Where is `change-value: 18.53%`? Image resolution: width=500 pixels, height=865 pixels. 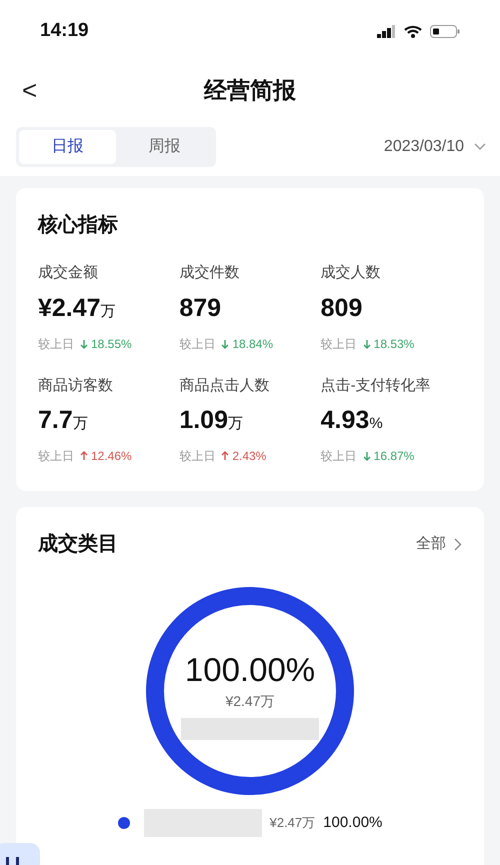 change-value: 18.53% is located at coordinates (394, 344).